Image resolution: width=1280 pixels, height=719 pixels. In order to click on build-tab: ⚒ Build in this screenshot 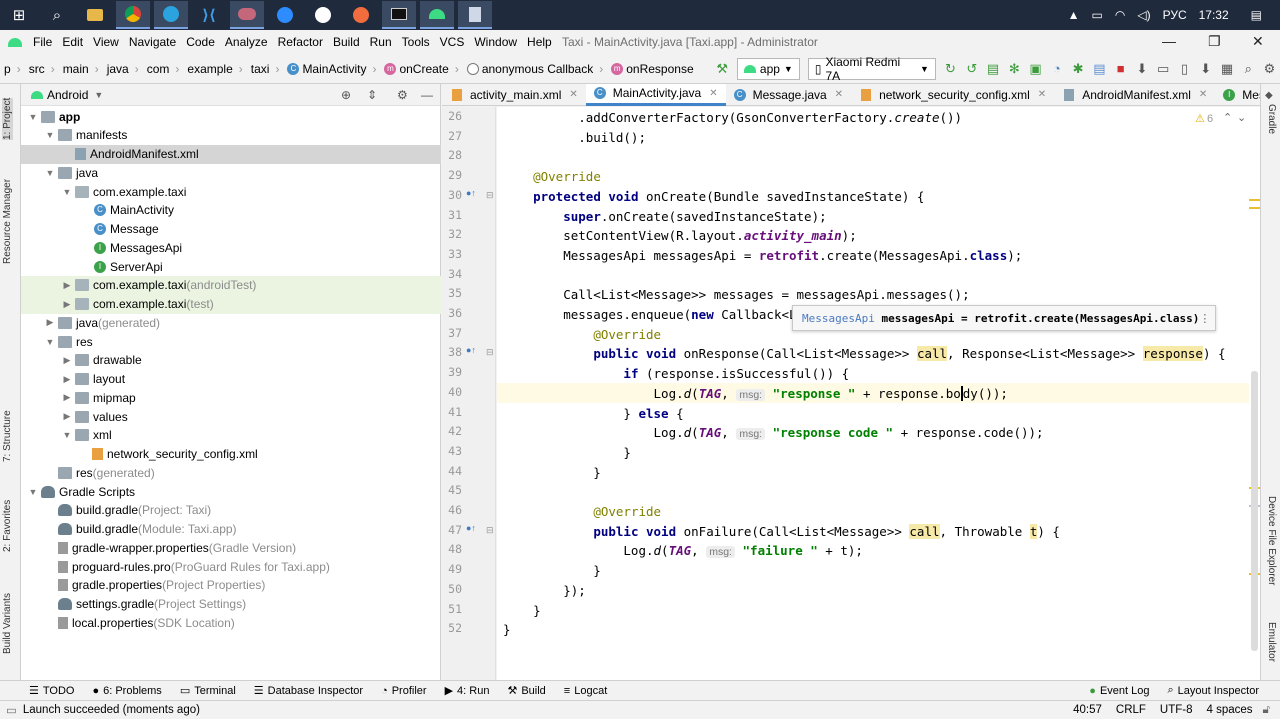, I will do `click(526, 691)`.